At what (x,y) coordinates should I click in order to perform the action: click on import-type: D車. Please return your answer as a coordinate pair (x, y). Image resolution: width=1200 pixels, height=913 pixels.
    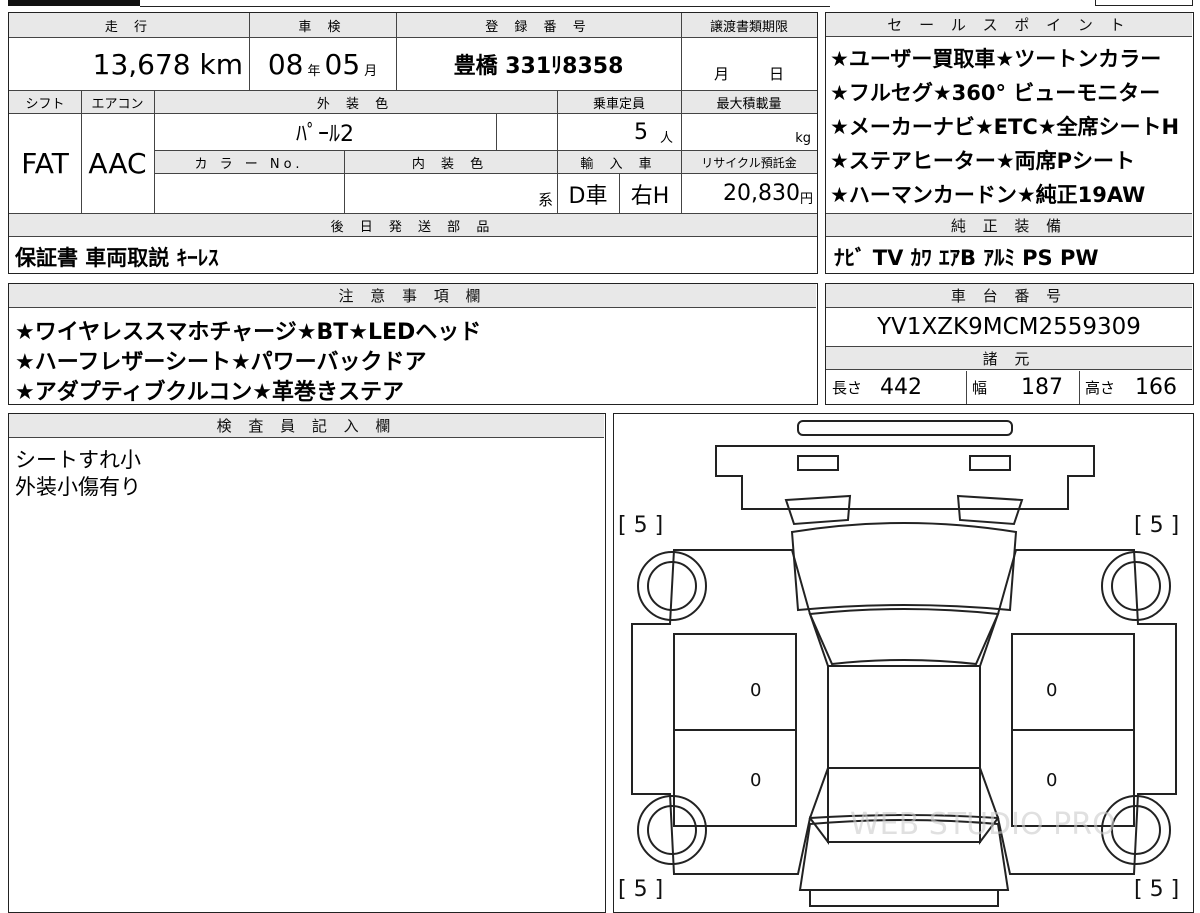
    Looking at the image, I should click on (588, 196).